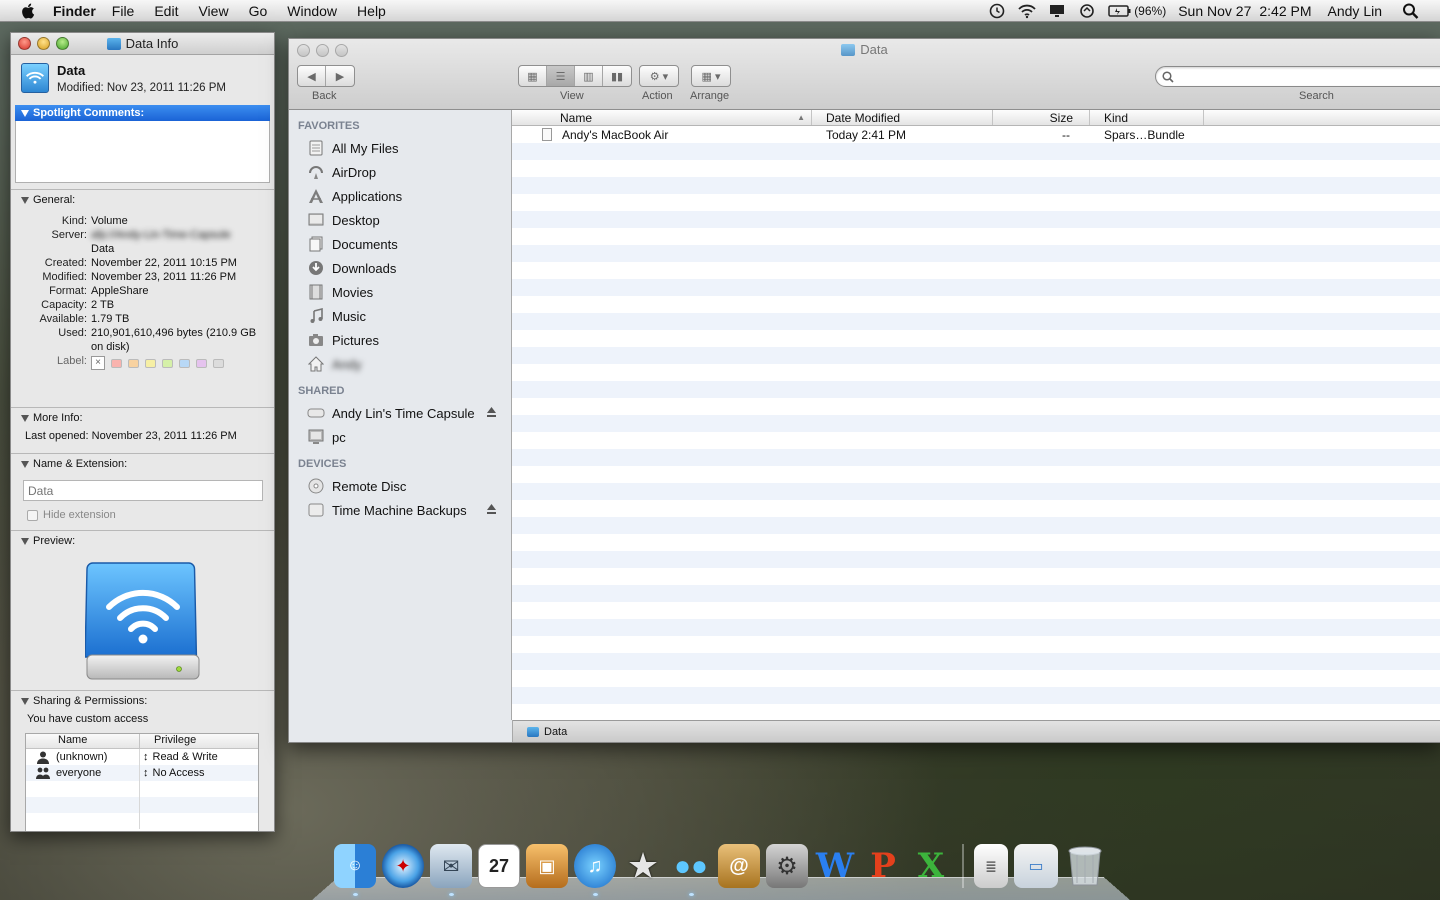  I want to click on label-gray, so click(218, 363).